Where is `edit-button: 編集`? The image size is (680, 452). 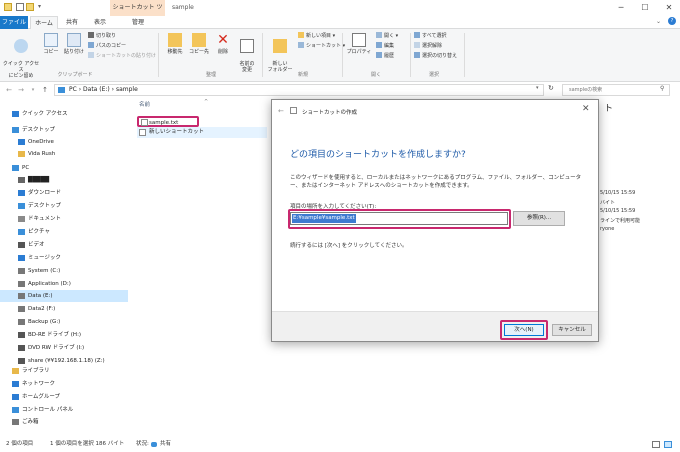
edit-button: 編集 is located at coordinates (385, 46).